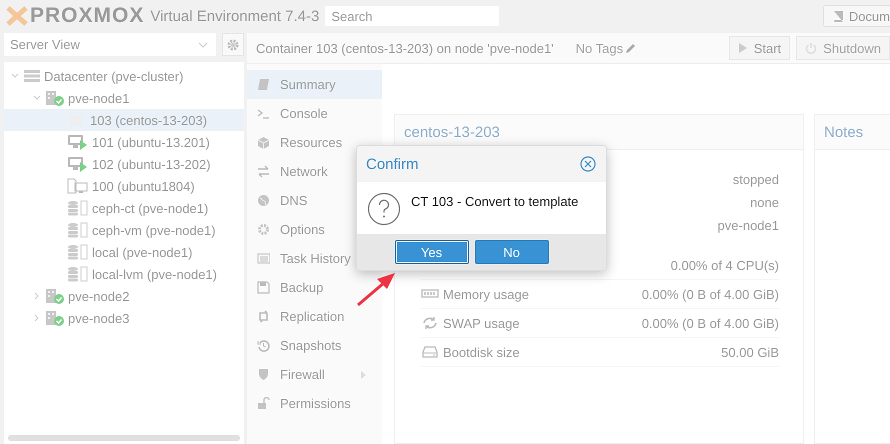 This screenshot has width=890, height=444. Describe the element at coordinates (263, 258) in the screenshot. I see `list-icon` at that location.